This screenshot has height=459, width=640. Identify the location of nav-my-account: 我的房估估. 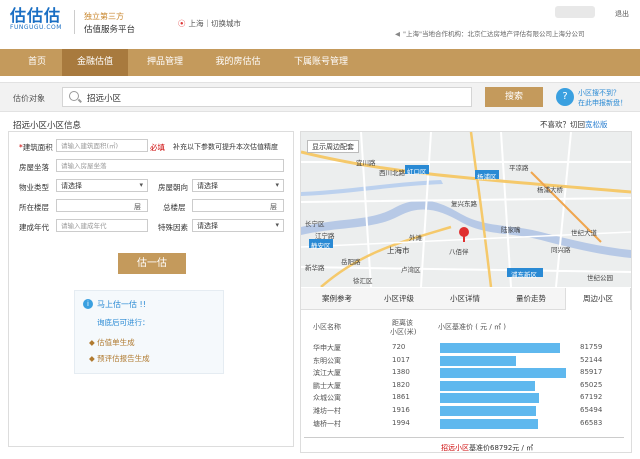
(238, 62).